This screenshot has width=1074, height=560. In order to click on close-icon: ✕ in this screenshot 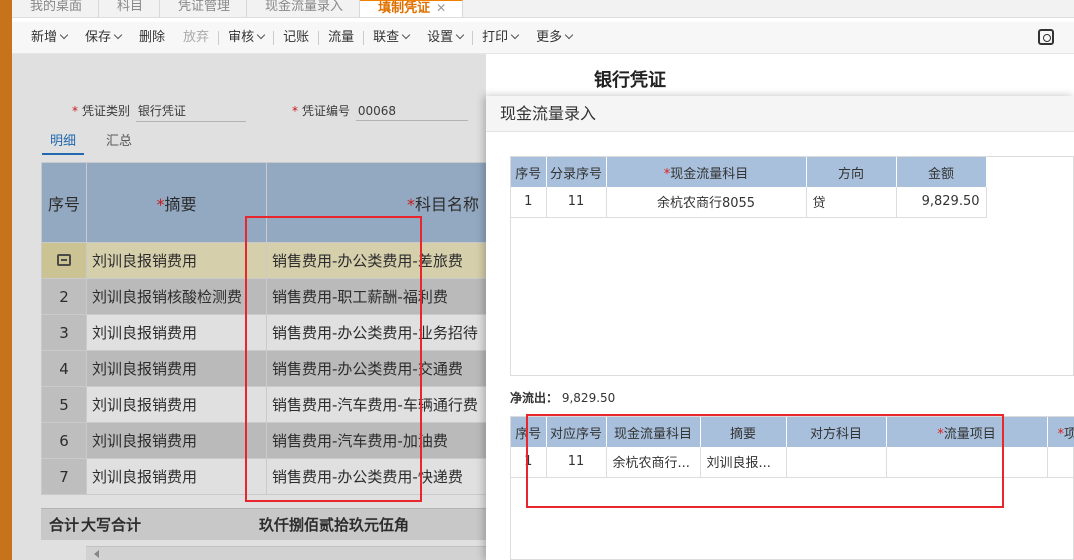, I will do `click(441, 8)`.